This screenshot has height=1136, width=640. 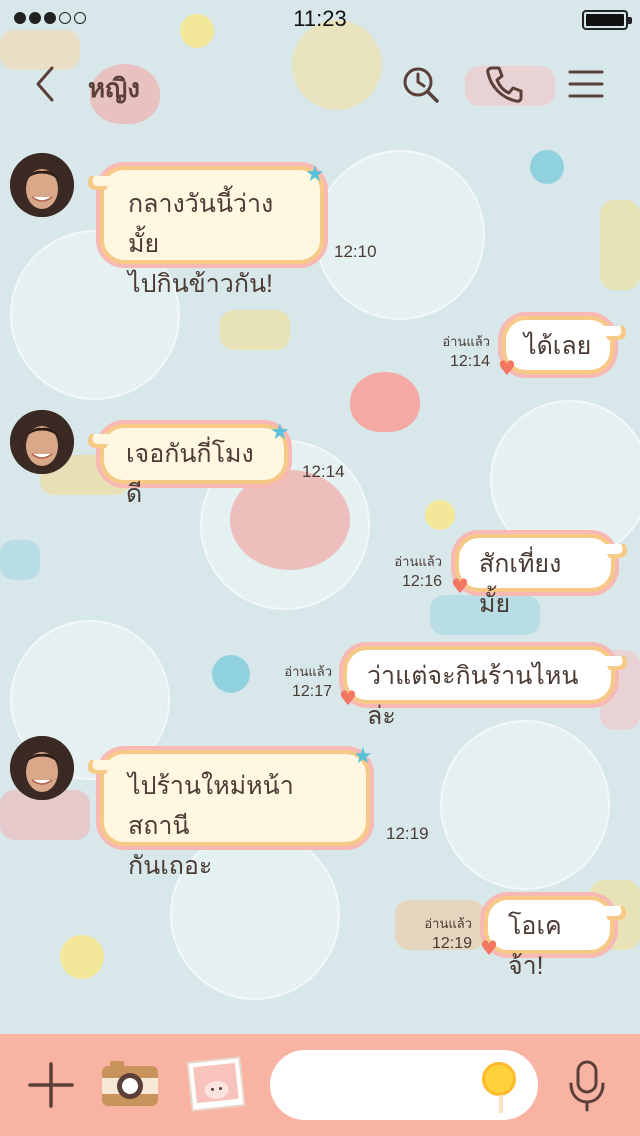 I want to click on microphone-icon, so click(x=587, y=1086).